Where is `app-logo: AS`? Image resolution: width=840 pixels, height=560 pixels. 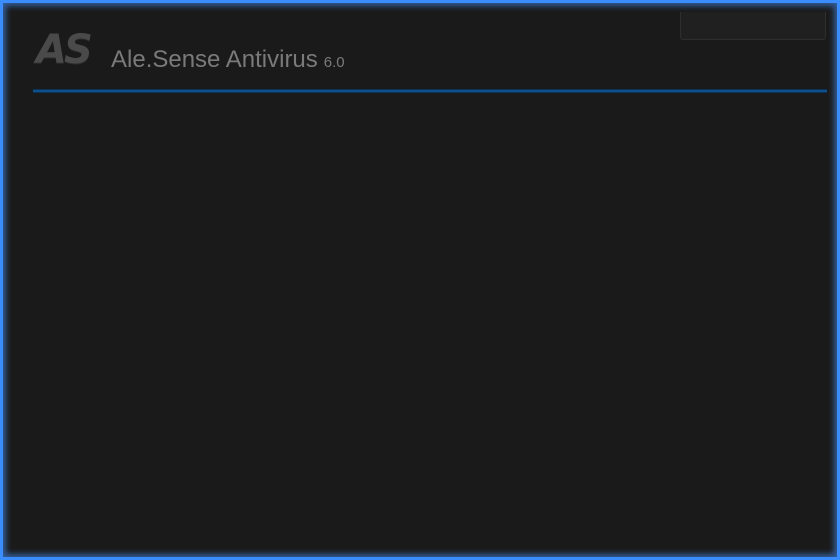
app-logo: AS is located at coordinates (64, 50).